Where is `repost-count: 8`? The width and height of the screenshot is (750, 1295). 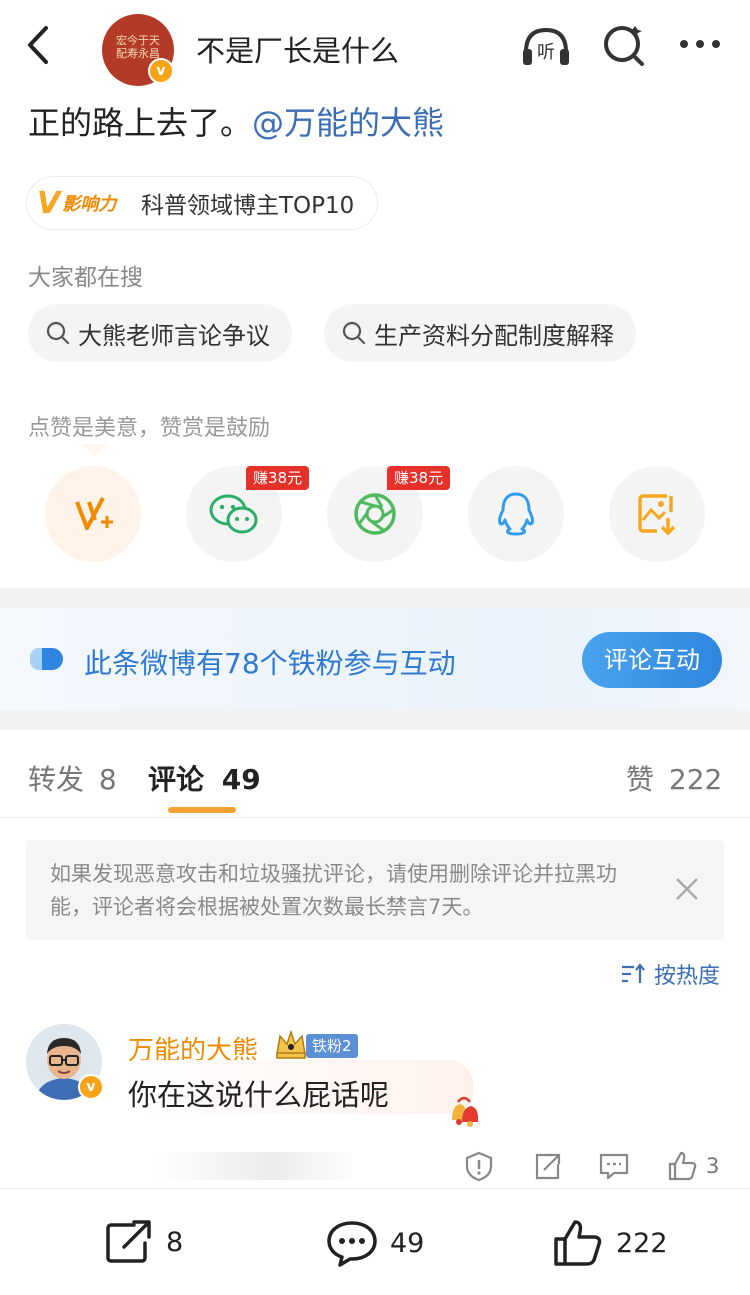
repost-count: 8 is located at coordinates (175, 1242).